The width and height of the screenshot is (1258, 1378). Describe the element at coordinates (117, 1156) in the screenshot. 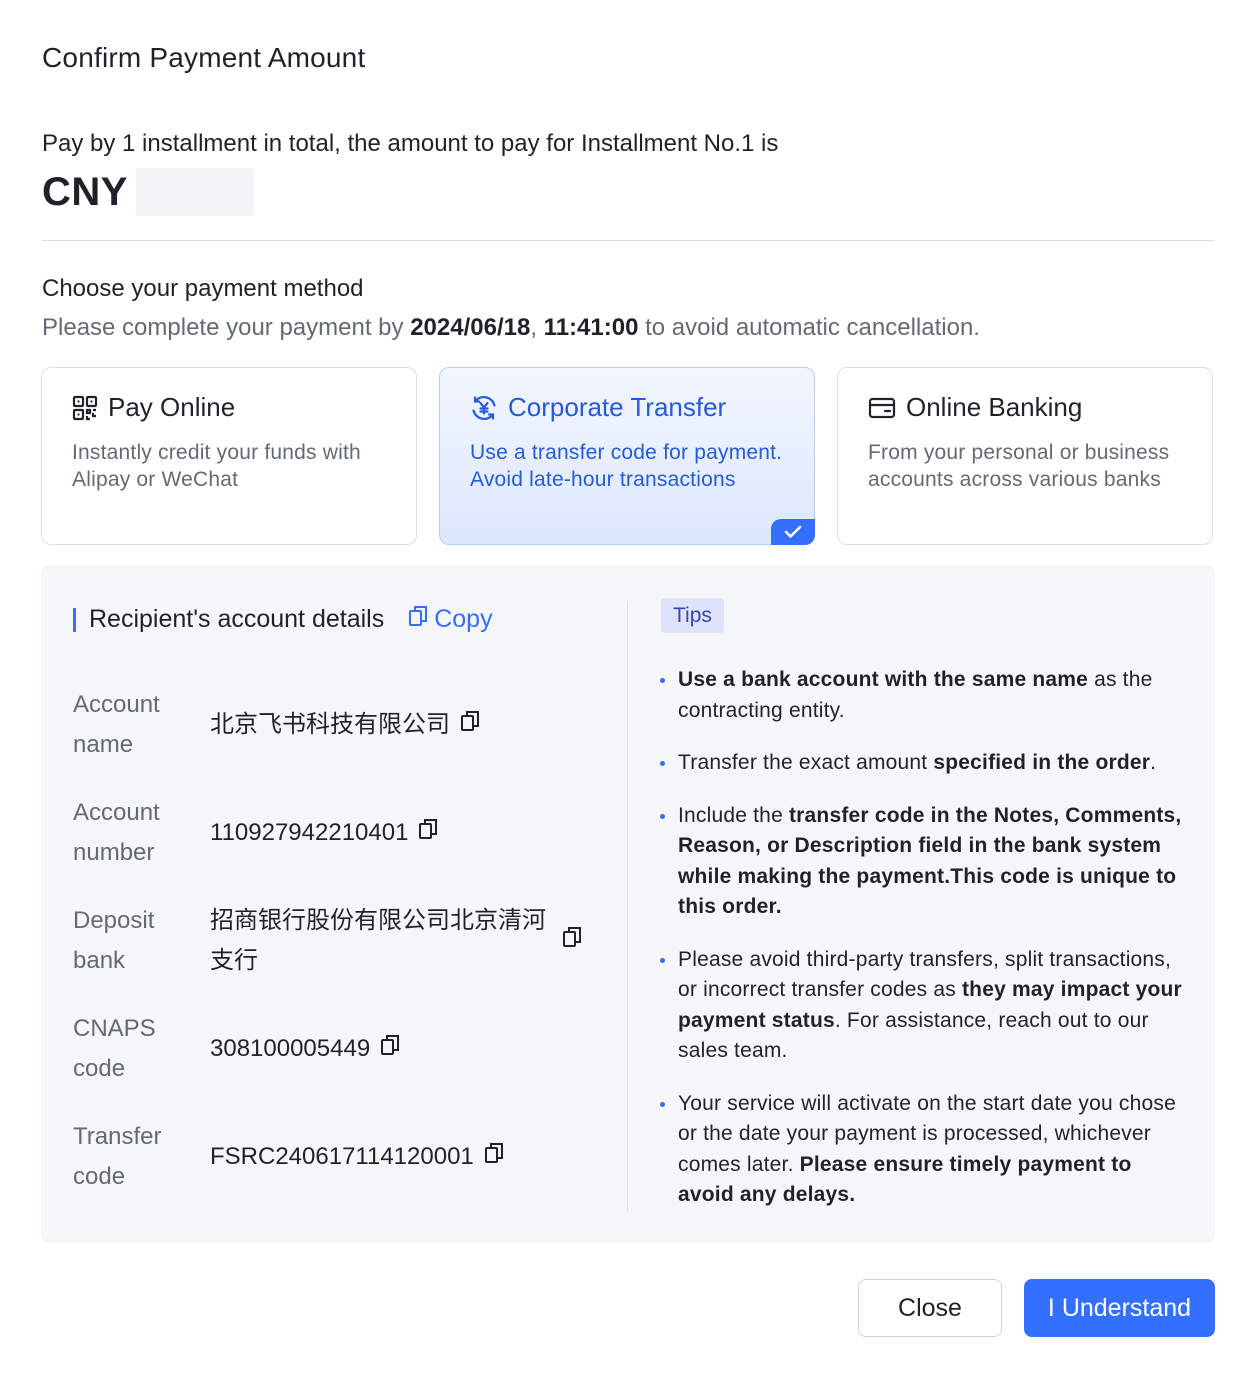

I see `detail-label: Transfer code` at that location.